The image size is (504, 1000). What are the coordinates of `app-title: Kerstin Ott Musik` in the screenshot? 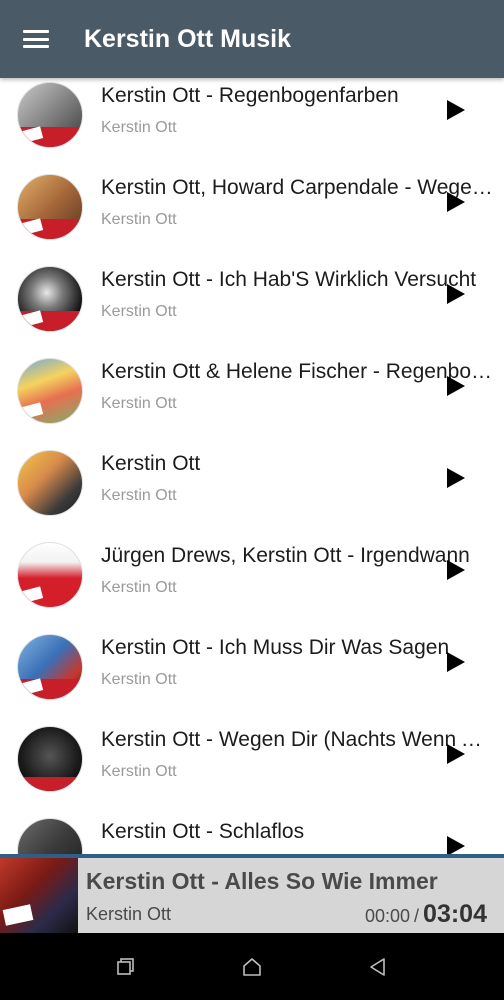 It's located at (187, 38).